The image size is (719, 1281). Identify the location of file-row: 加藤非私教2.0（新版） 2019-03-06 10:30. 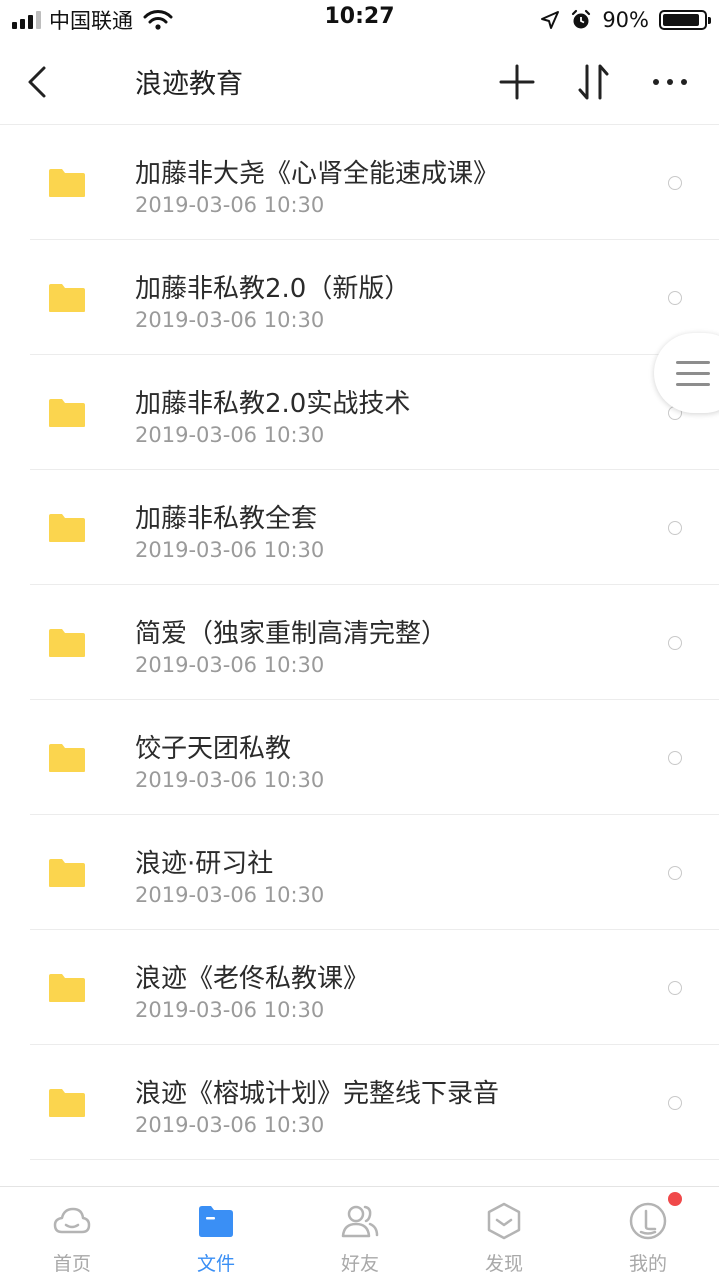
(359, 297).